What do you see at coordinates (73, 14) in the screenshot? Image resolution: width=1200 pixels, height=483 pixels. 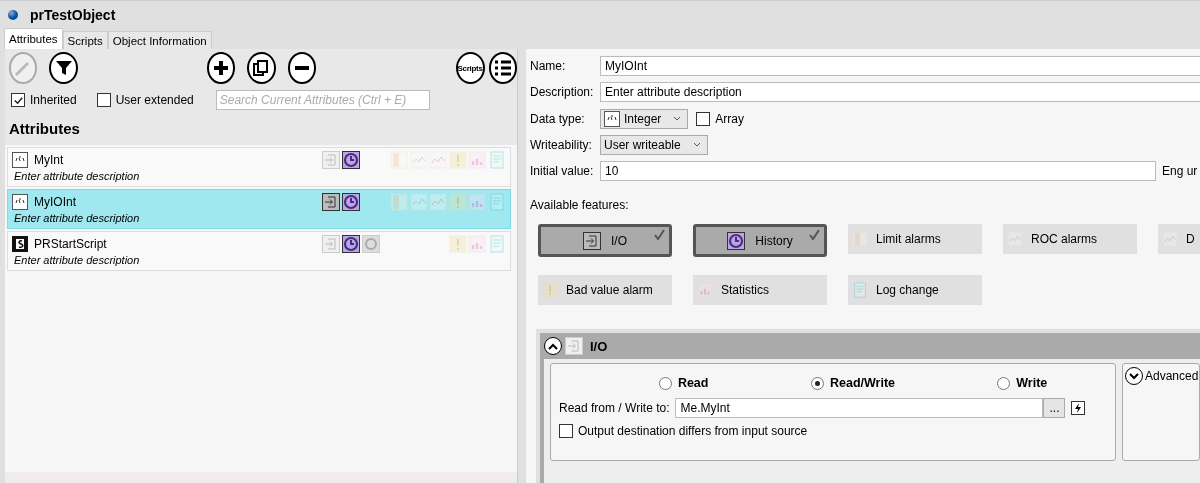 I see `window-title: prTestObject` at bounding box center [73, 14].